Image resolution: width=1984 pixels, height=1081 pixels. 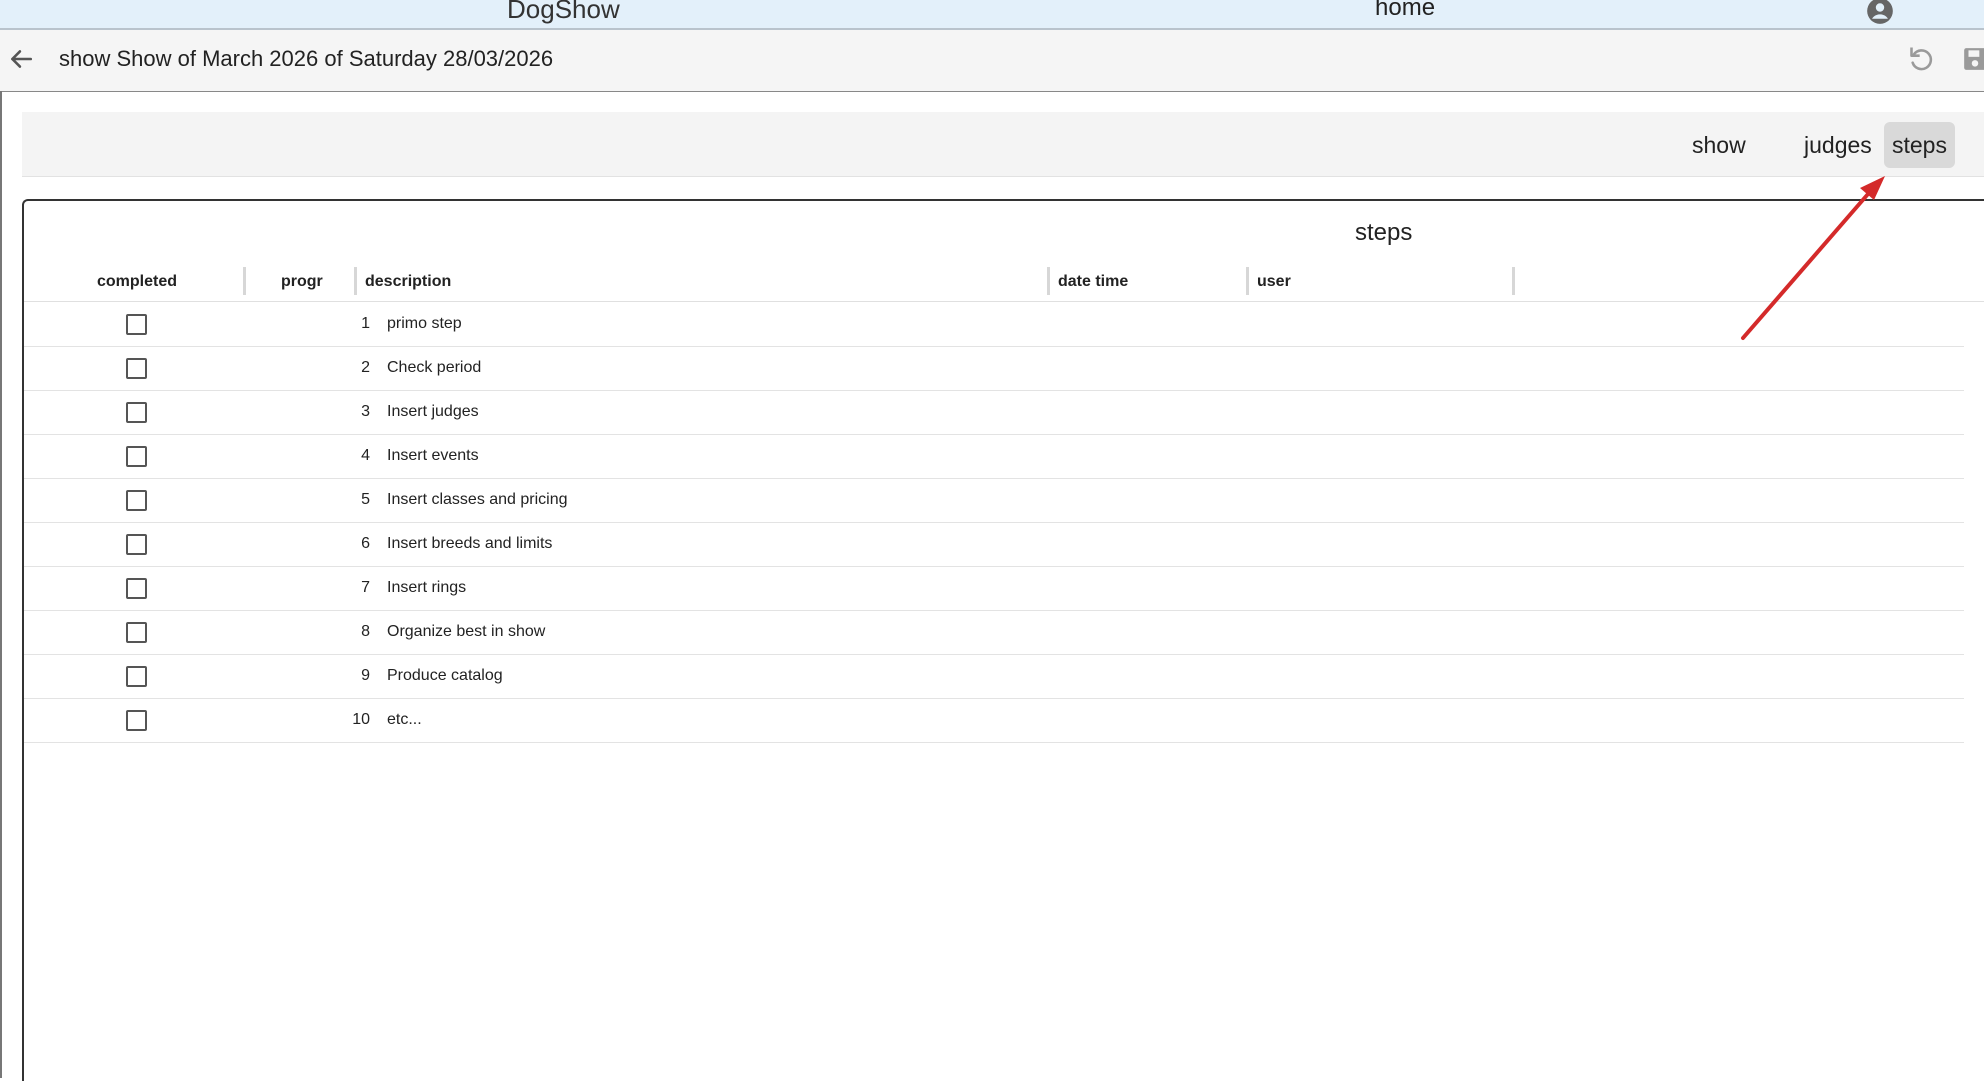 What do you see at coordinates (992, 15) in the screenshot?
I see `app-topbar: DogShow home` at bounding box center [992, 15].